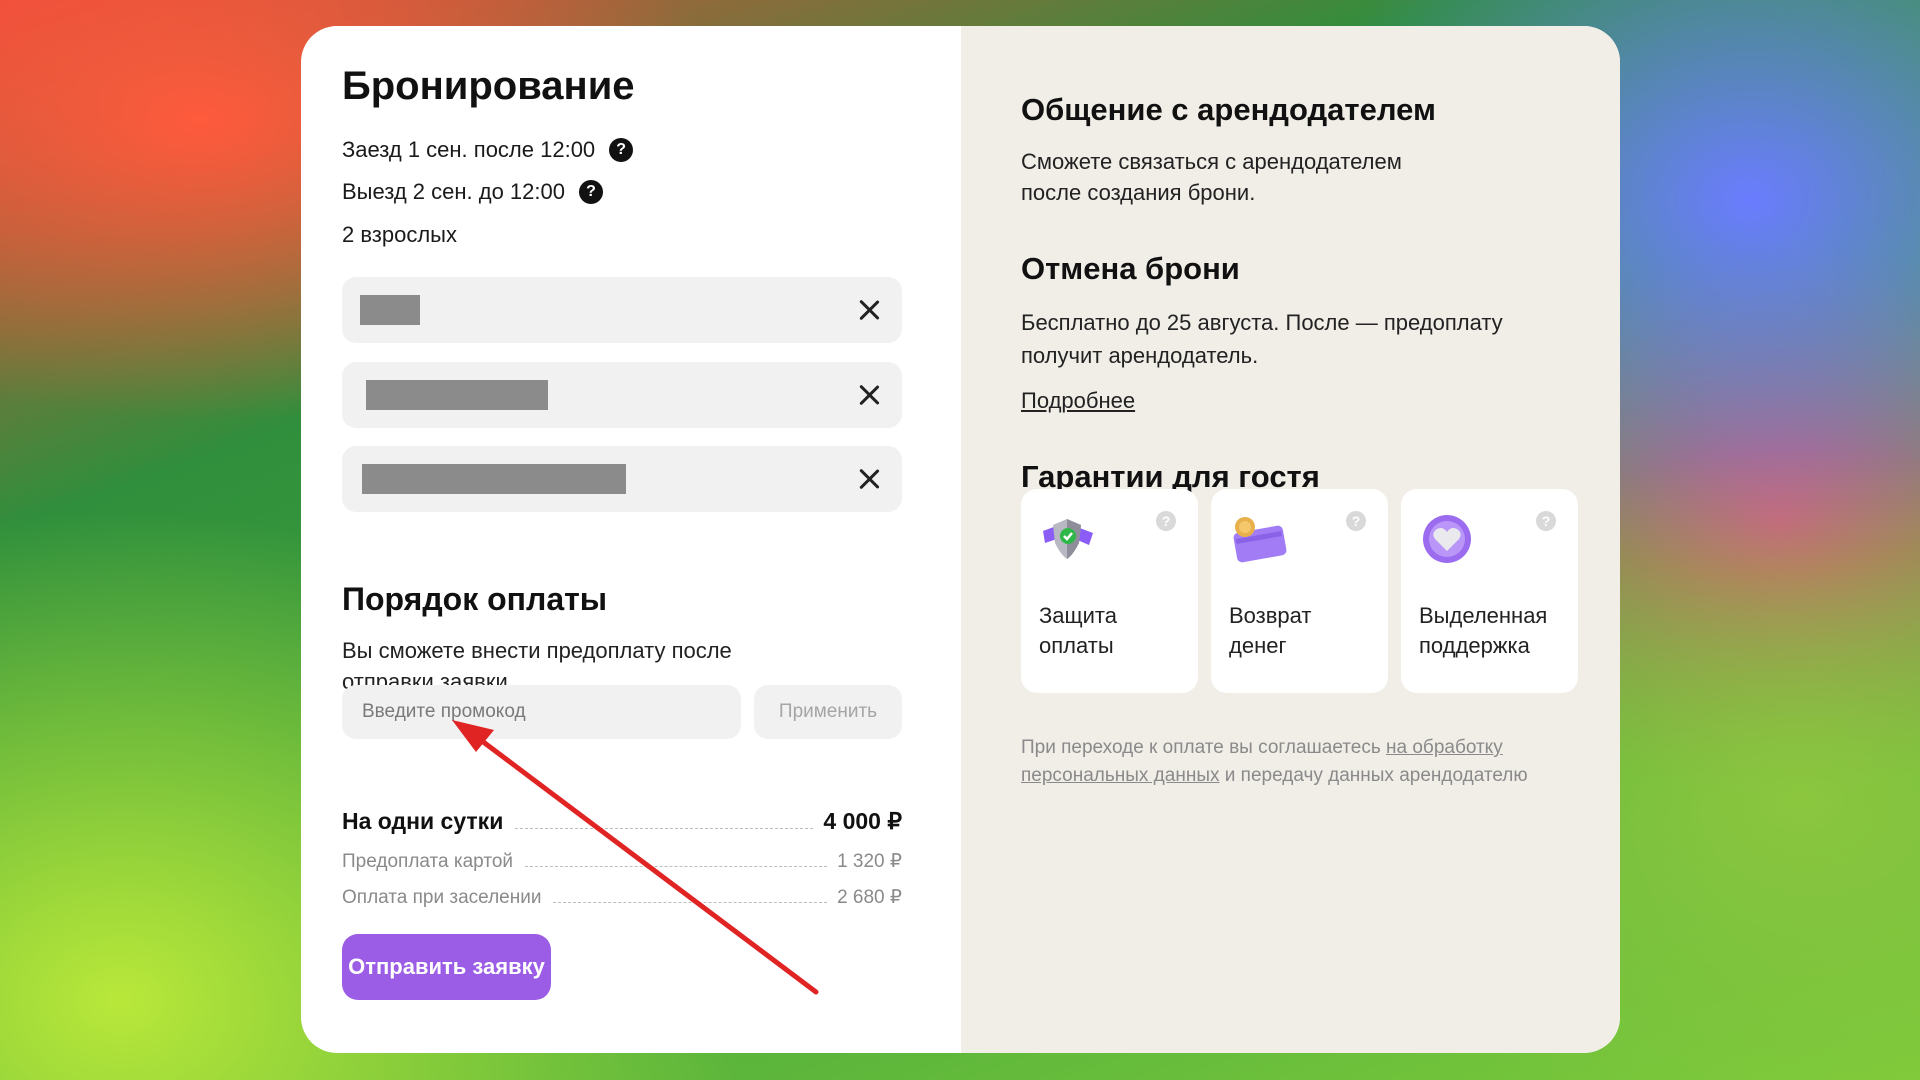  Describe the element at coordinates (442, 897) in the screenshot. I see `onsite-label: Оплата при заселении` at that location.